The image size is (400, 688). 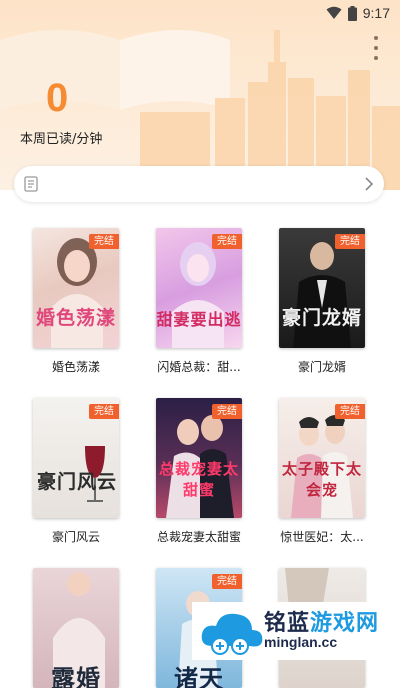 I want to click on cover-title-art: 甜妻要出逃, so click(x=199, y=319).